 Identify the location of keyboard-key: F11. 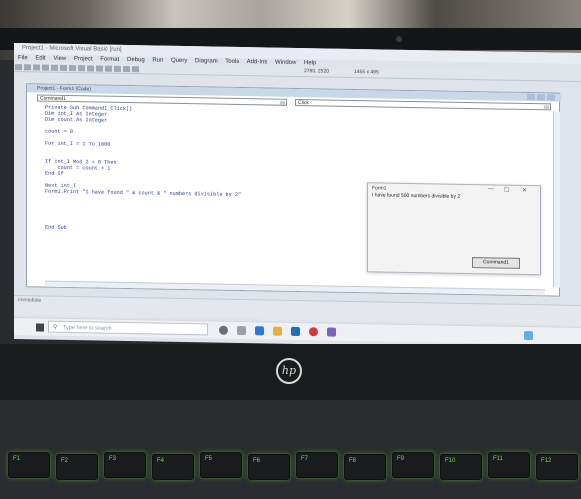
(509, 465).